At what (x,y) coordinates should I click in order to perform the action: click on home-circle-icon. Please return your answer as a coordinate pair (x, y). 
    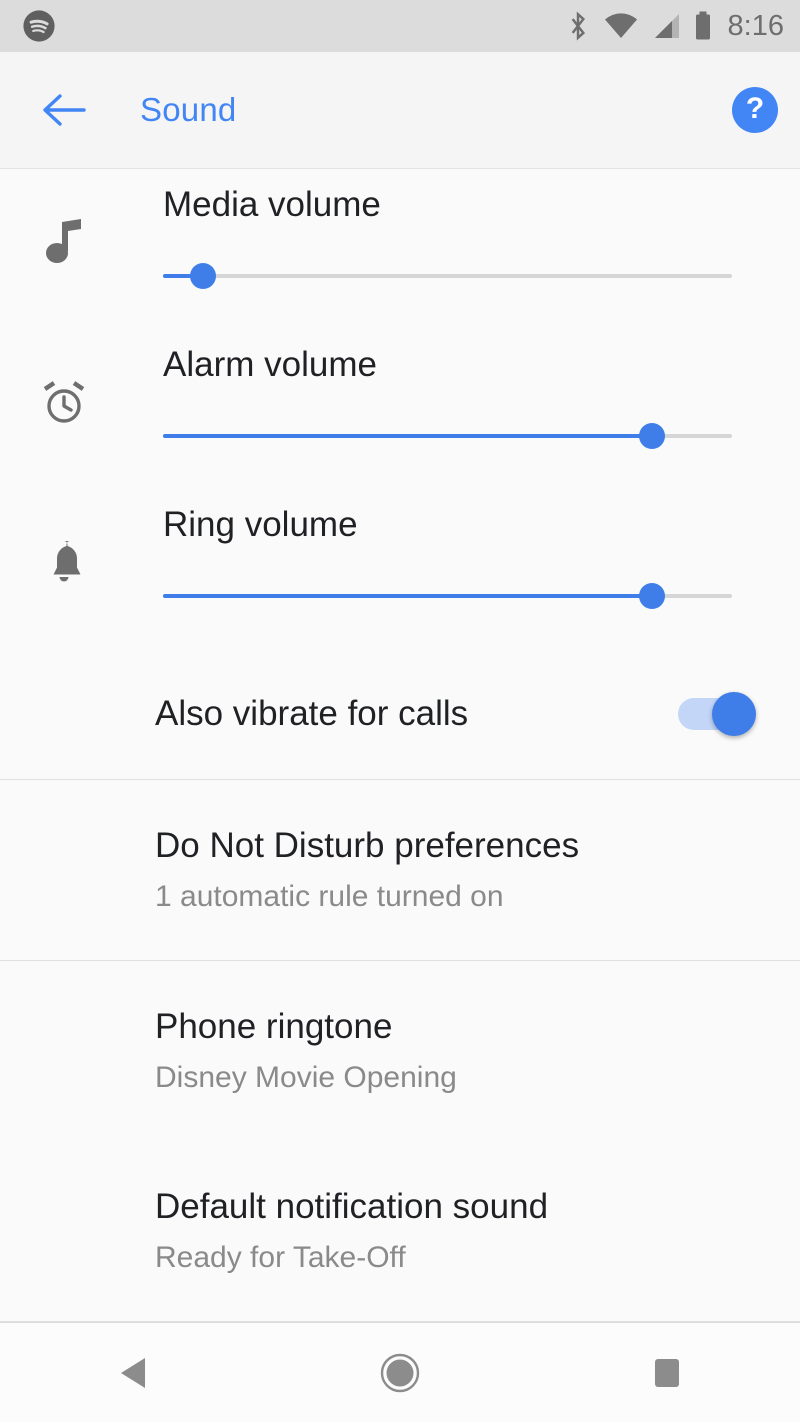
    Looking at the image, I should click on (400, 1372).